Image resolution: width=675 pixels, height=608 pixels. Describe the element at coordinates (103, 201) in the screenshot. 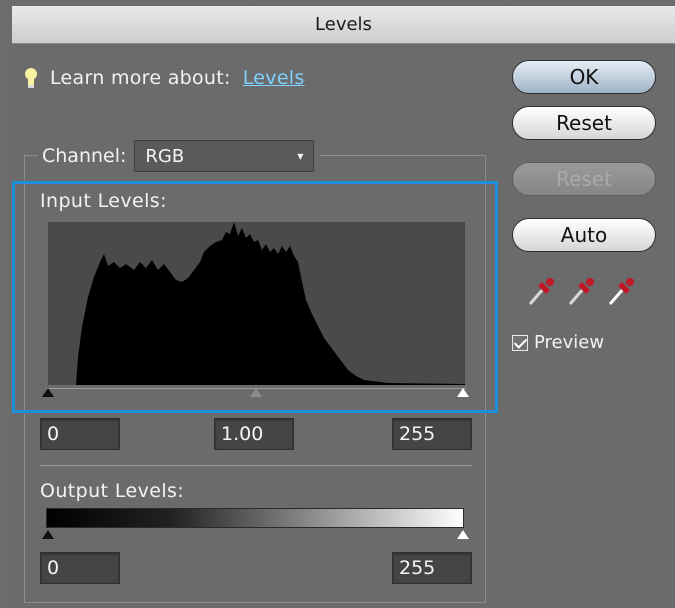

I see `input-levels-label: Input Levels:` at that location.